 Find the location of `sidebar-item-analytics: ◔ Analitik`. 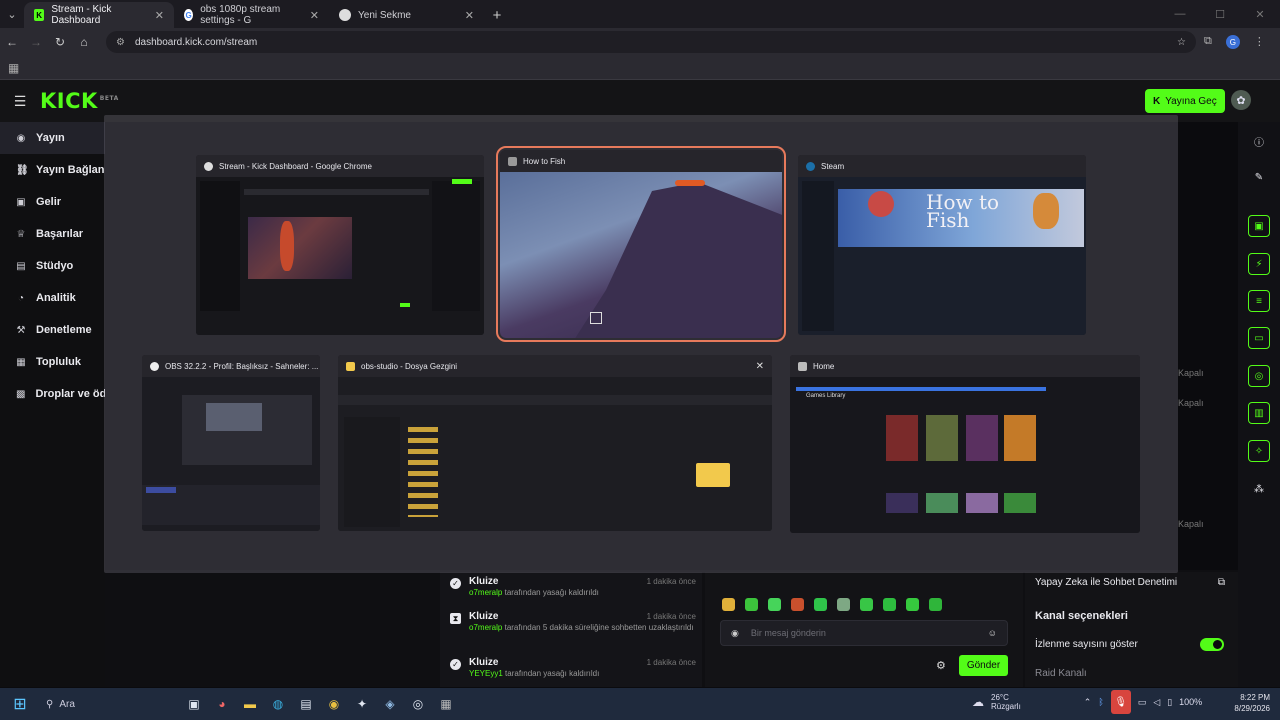

sidebar-item-analytics: ◔ Analitik is located at coordinates (52, 298).